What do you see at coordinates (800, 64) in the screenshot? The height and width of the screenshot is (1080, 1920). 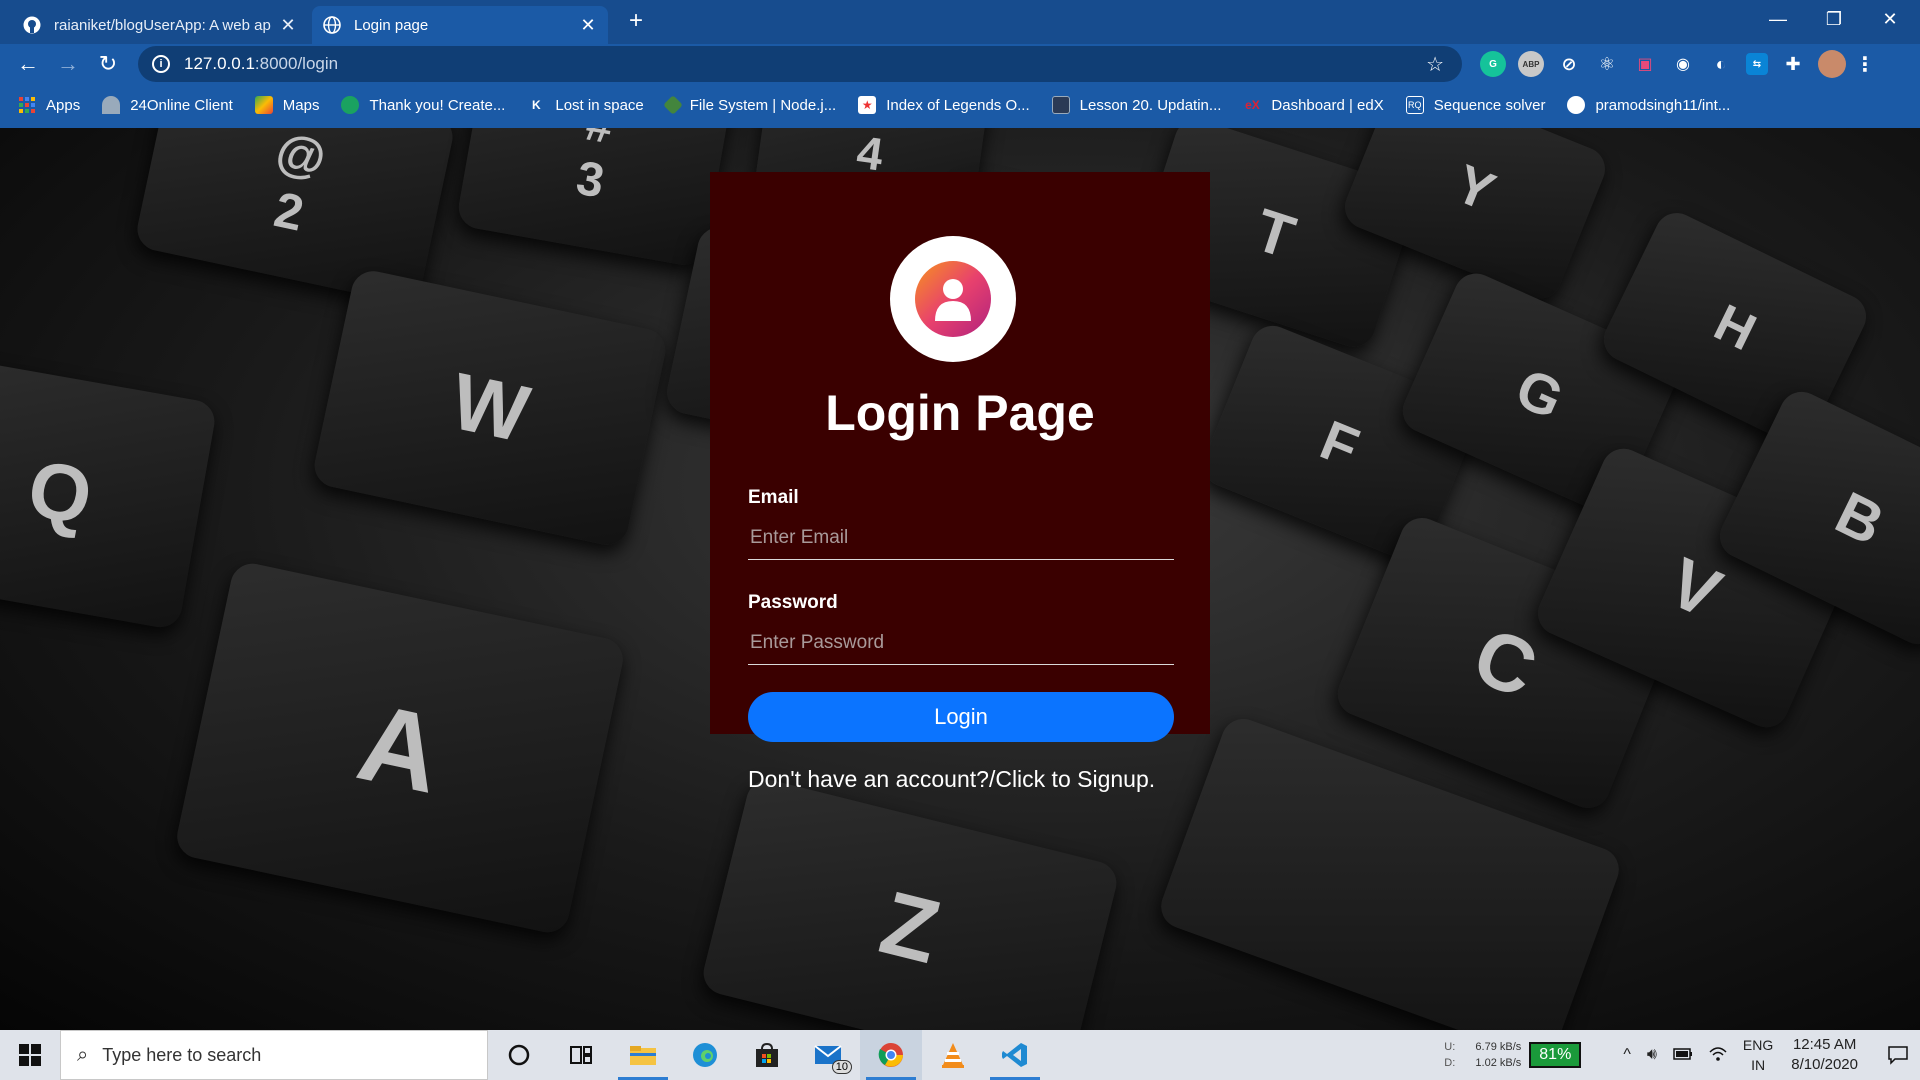 I see `address-bar: i 127.0.0.1:8000/login ☆` at bounding box center [800, 64].